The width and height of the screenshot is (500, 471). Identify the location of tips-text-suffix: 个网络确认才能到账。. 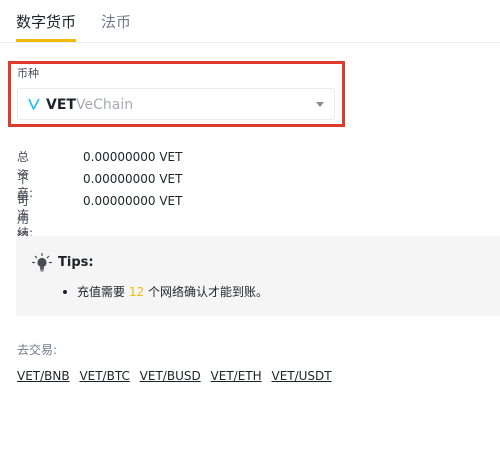
(207, 292).